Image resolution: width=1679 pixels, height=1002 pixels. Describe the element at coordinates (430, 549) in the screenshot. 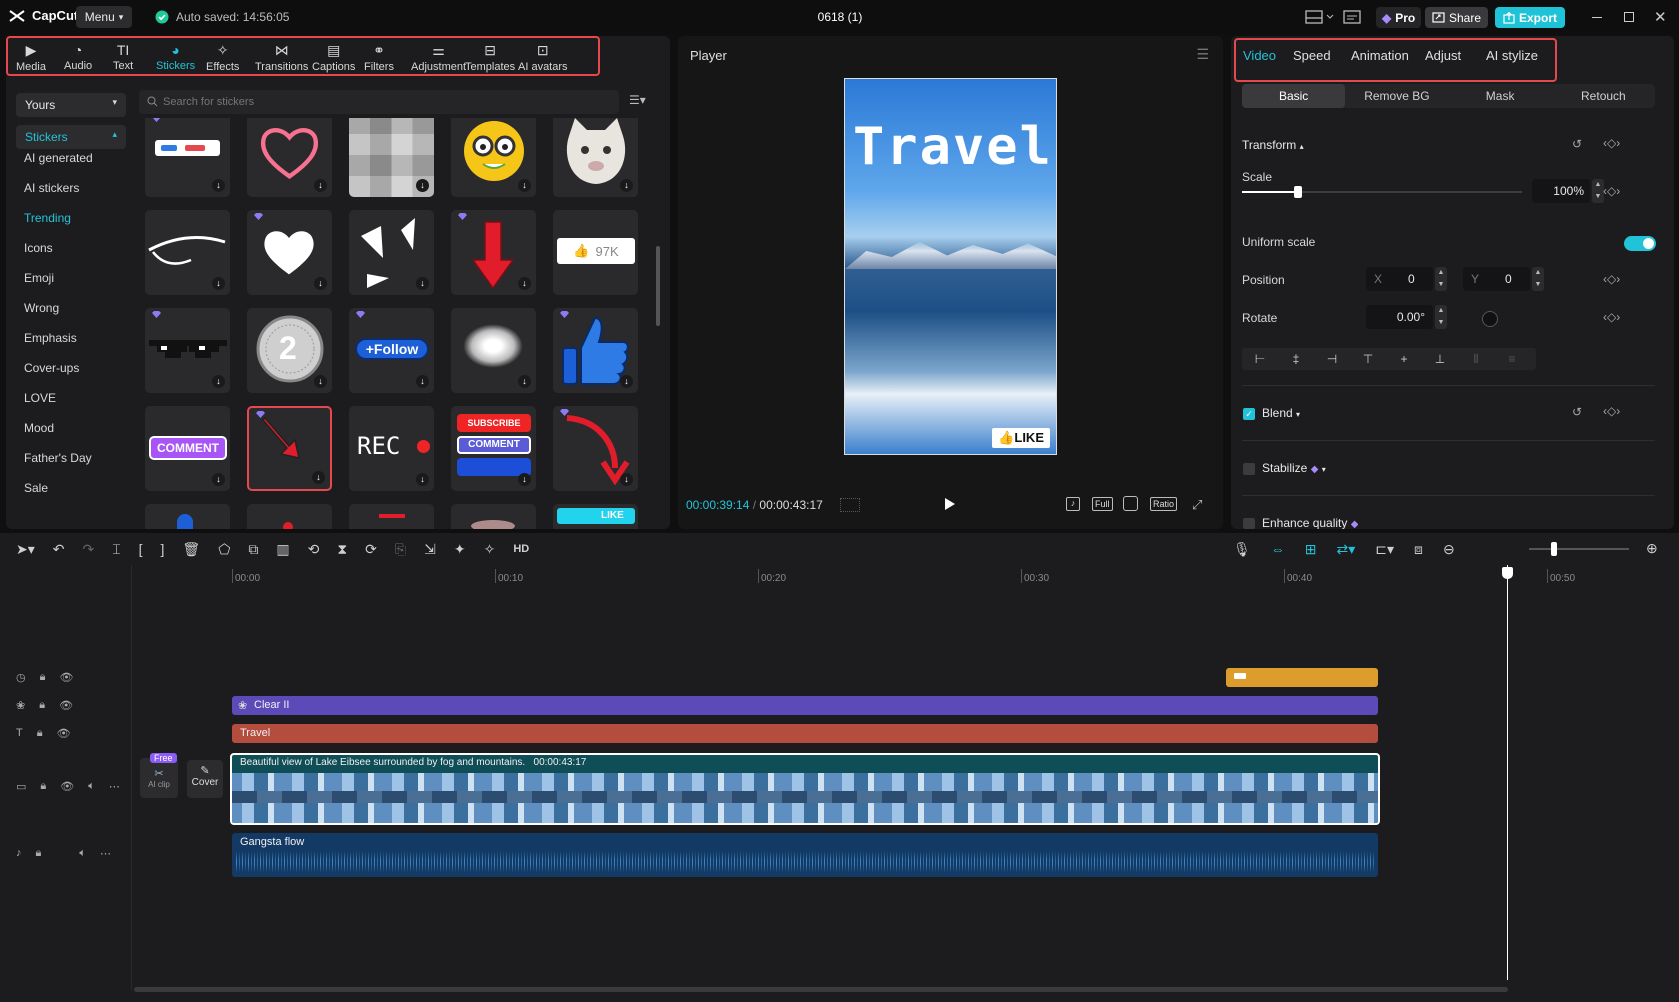

I see `audio-split-icon: ⇲` at that location.